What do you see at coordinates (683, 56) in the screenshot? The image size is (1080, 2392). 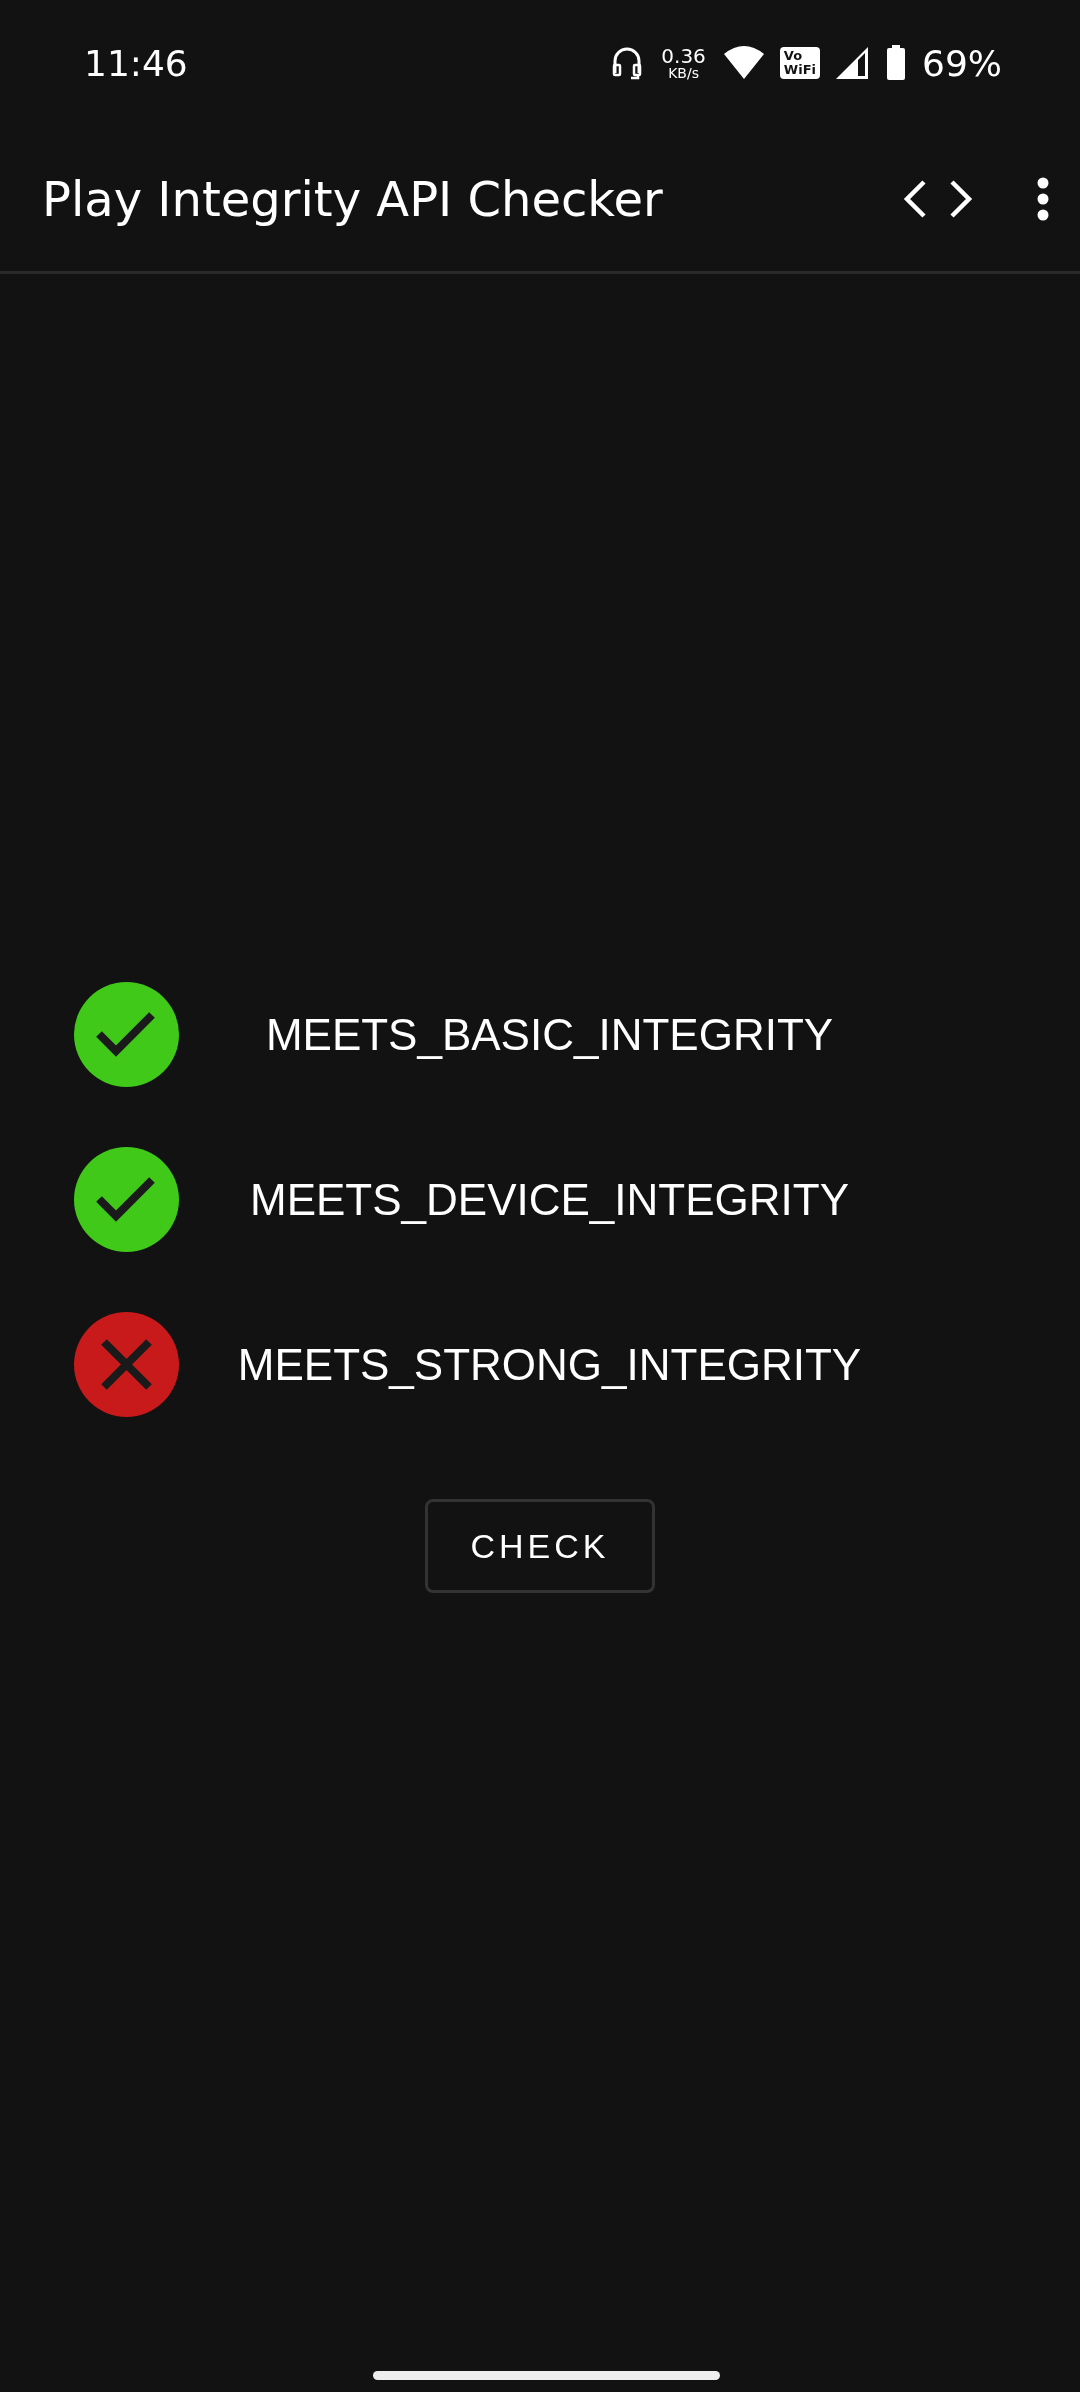 I see `network-speed: 0.36` at bounding box center [683, 56].